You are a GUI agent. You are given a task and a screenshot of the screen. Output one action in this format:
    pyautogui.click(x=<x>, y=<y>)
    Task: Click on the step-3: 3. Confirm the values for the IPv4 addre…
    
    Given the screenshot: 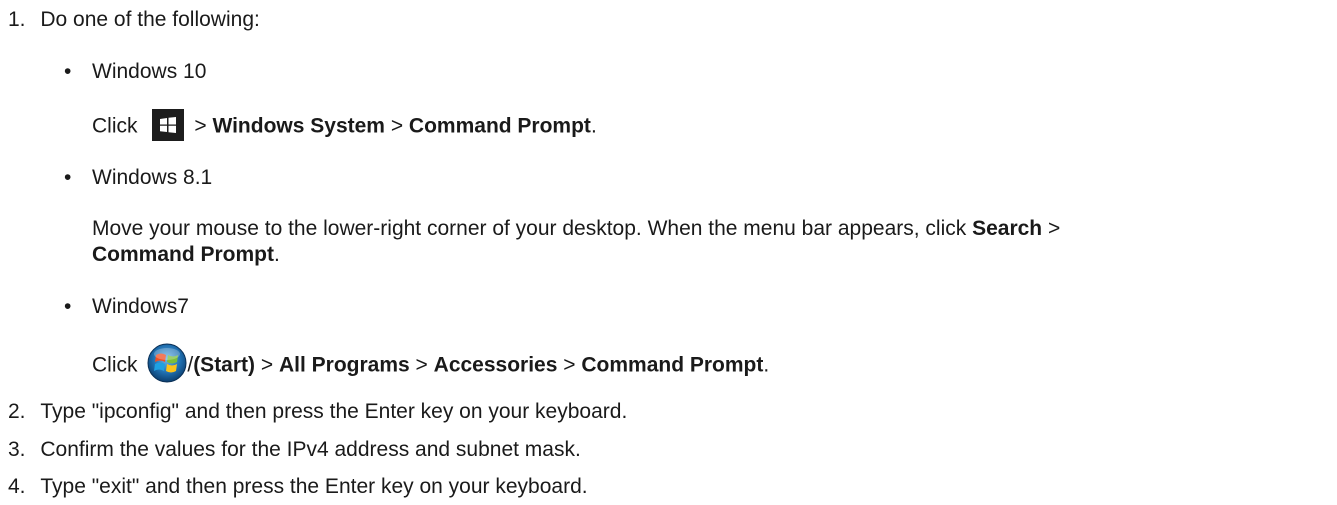 What is the action you would take?
    pyautogui.click(x=294, y=450)
    